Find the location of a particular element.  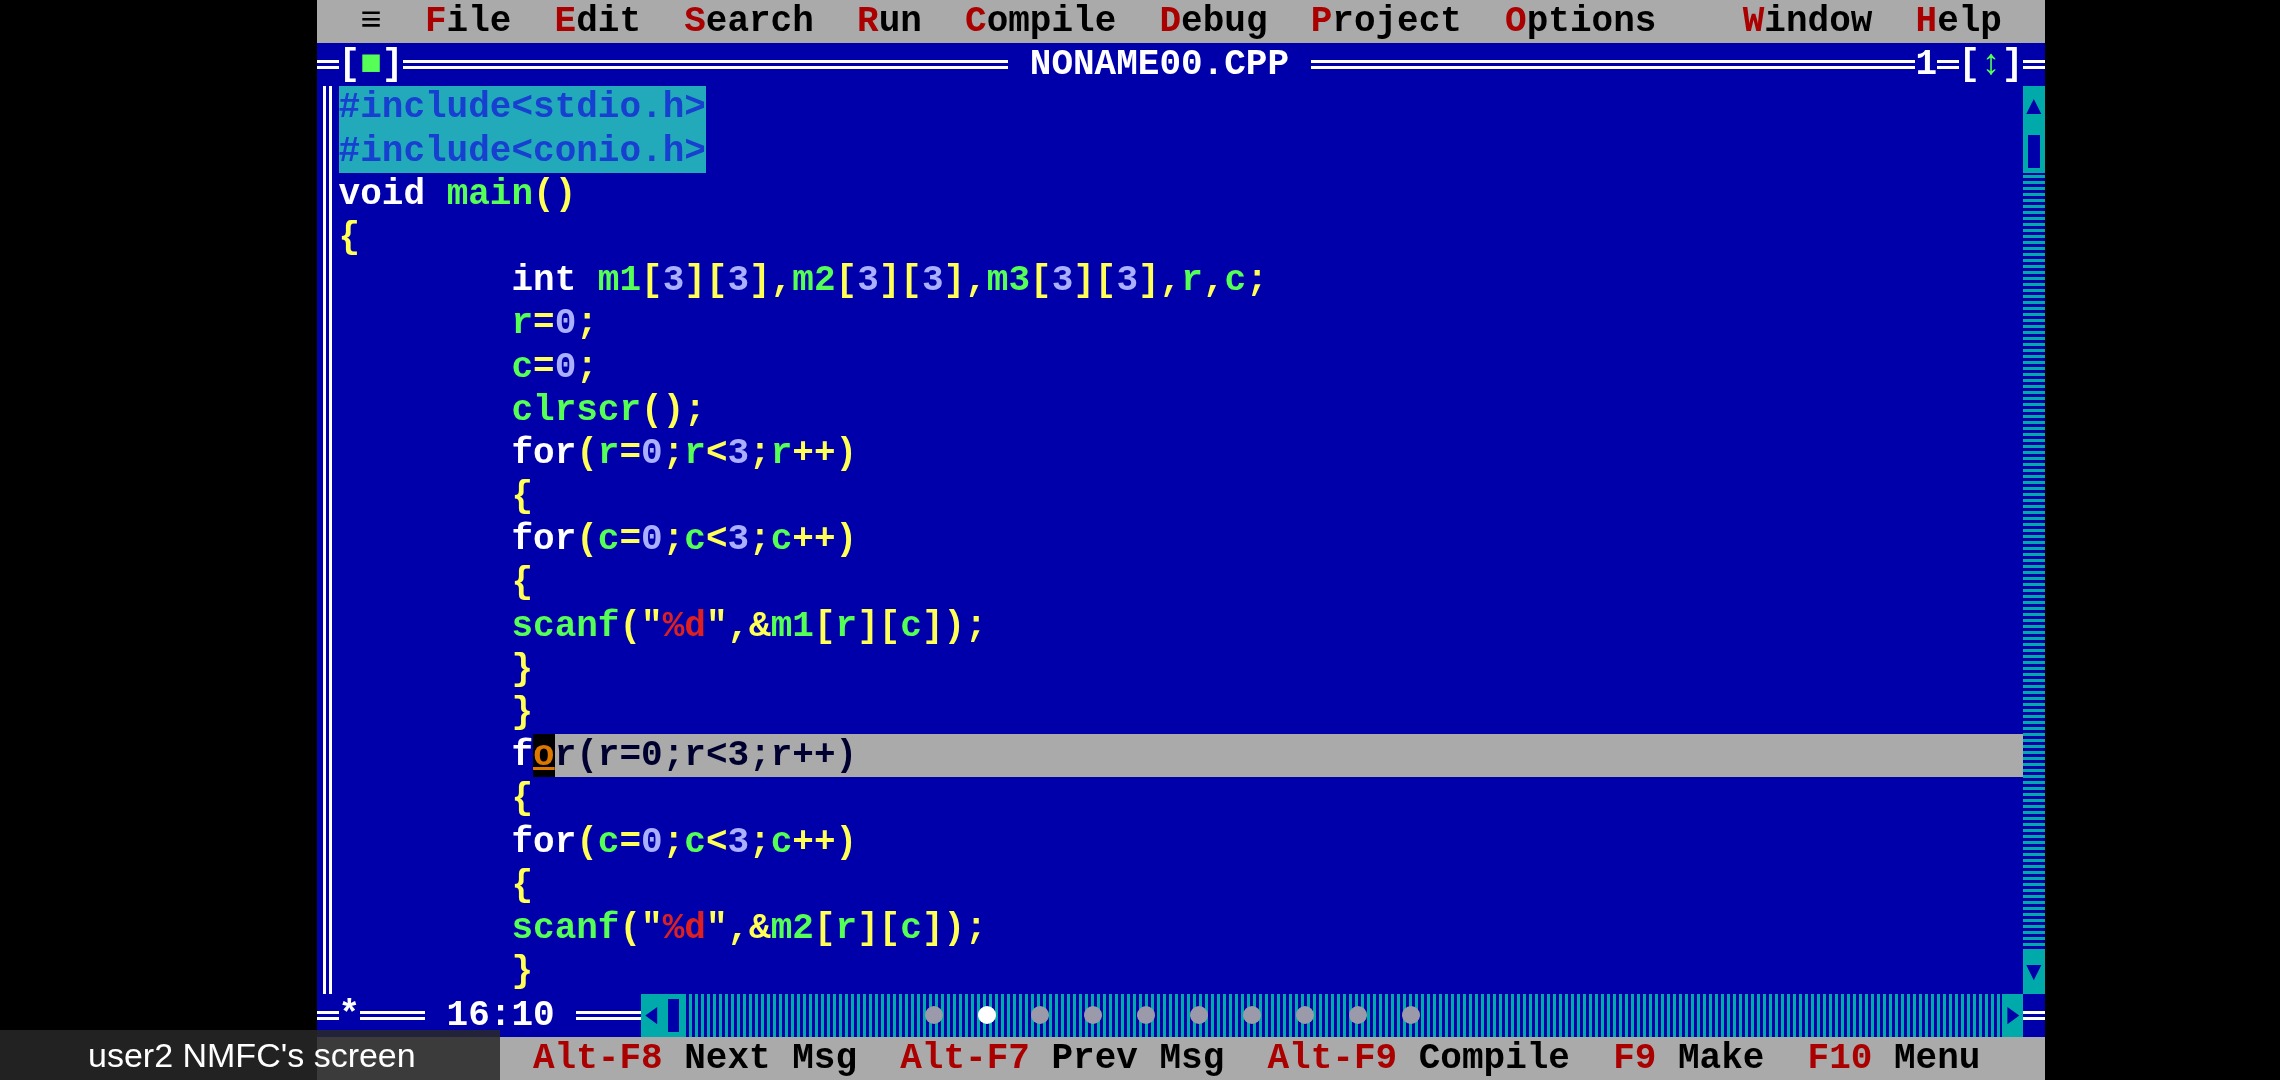

horizontal-scrollbar is located at coordinates (1332, 1015).